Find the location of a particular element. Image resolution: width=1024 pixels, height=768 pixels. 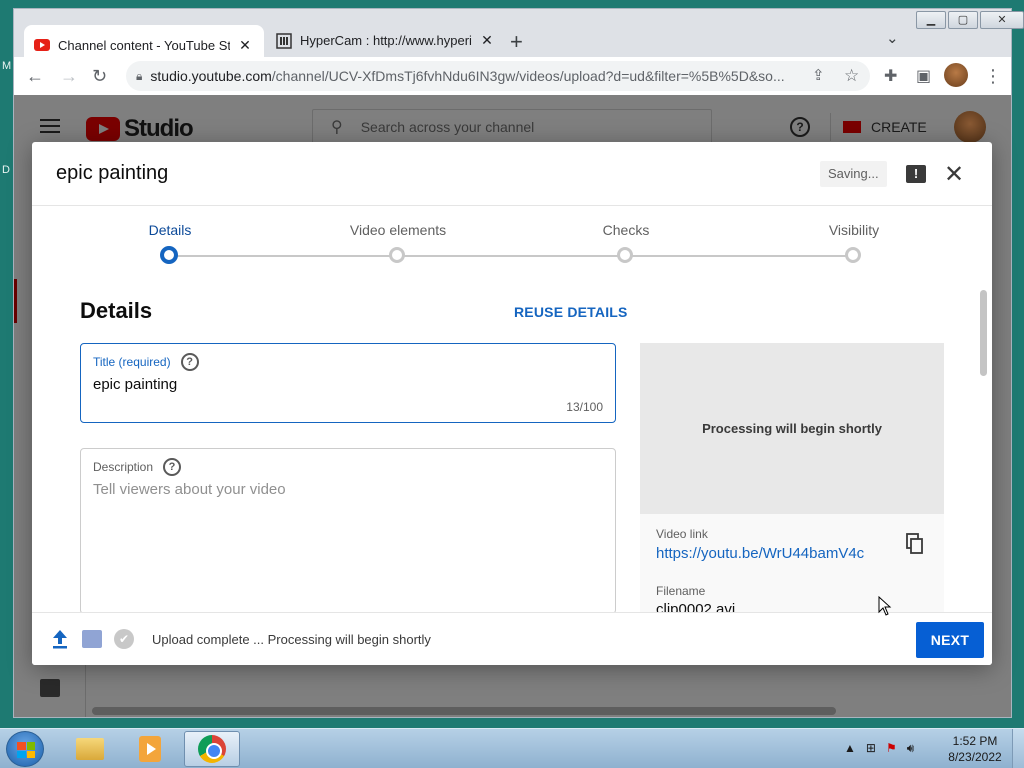

bookmark-star-icon: ☆ is located at coordinates (851, 76).